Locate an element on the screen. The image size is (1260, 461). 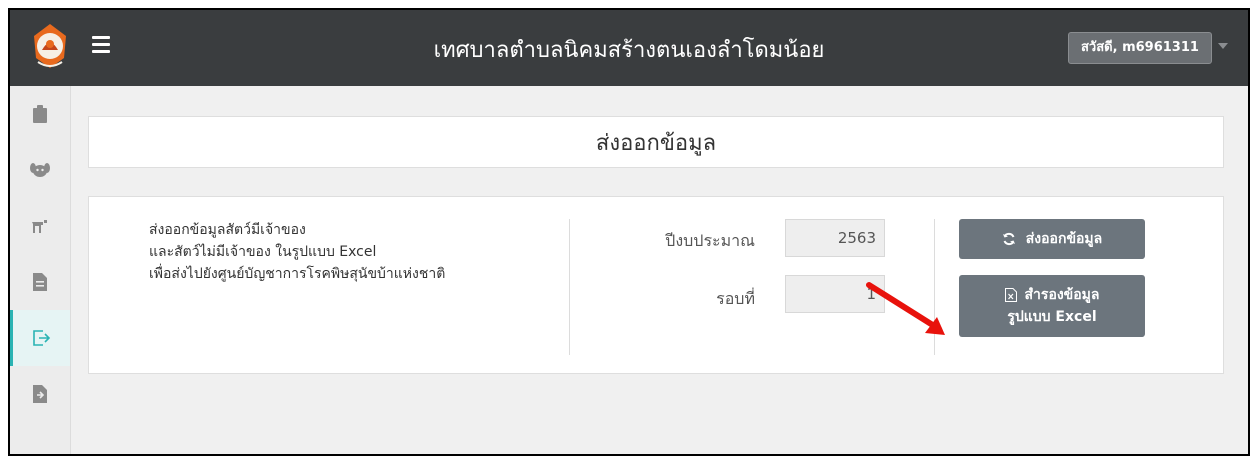
divider is located at coordinates (569, 287).